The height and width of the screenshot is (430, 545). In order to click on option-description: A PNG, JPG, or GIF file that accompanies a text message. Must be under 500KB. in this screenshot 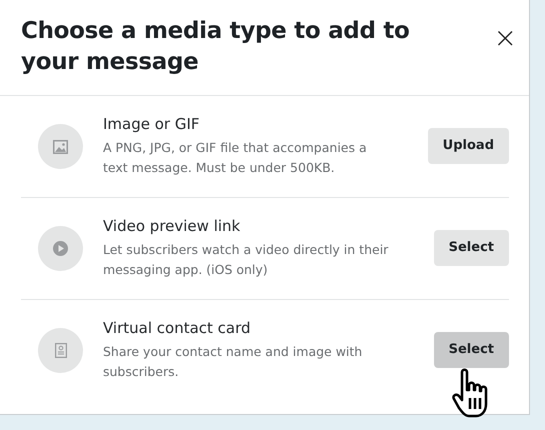, I will do `click(235, 158)`.